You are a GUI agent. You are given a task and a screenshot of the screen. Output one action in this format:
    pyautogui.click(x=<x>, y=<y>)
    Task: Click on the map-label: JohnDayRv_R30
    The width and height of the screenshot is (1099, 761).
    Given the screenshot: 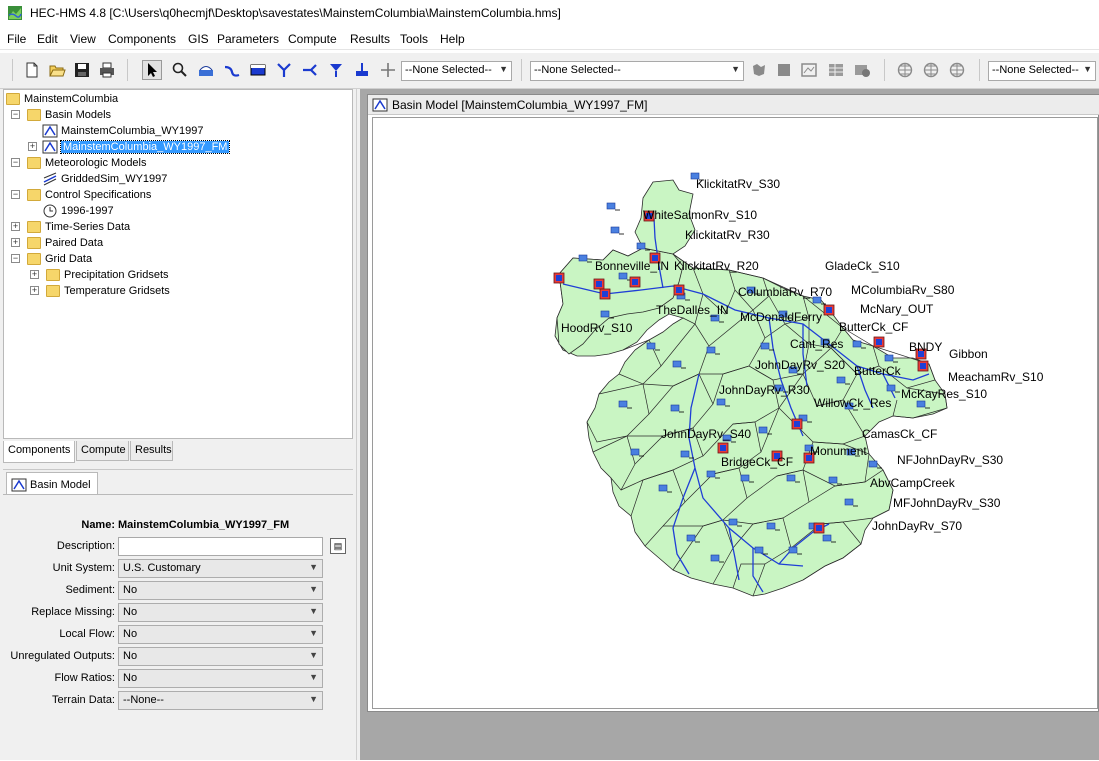 What is the action you would take?
    pyautogui.click(x=764, y=390)
    